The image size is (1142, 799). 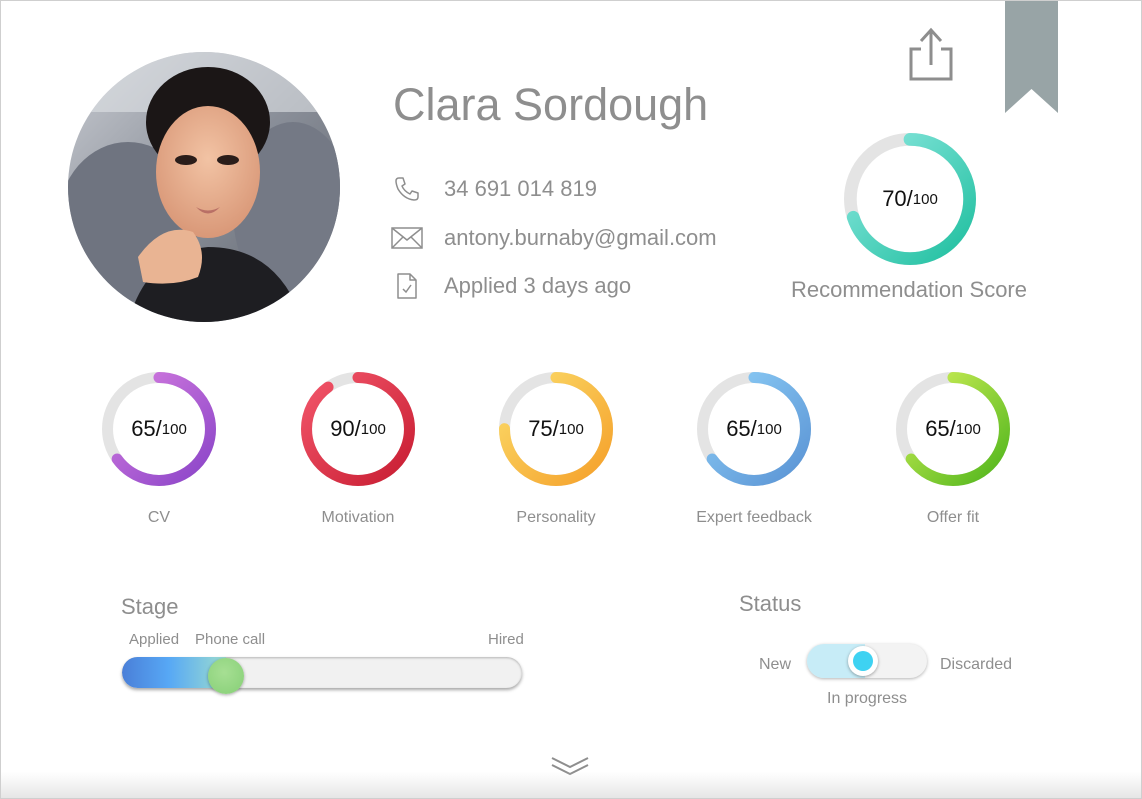 I want to click on stage-slider-track, so click(x=322, y=672).